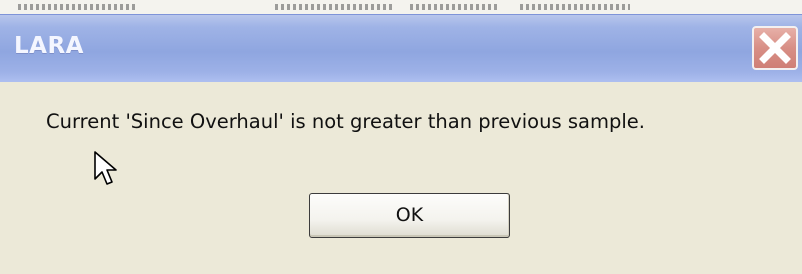  I want to click on close-button, so click(775, 48).